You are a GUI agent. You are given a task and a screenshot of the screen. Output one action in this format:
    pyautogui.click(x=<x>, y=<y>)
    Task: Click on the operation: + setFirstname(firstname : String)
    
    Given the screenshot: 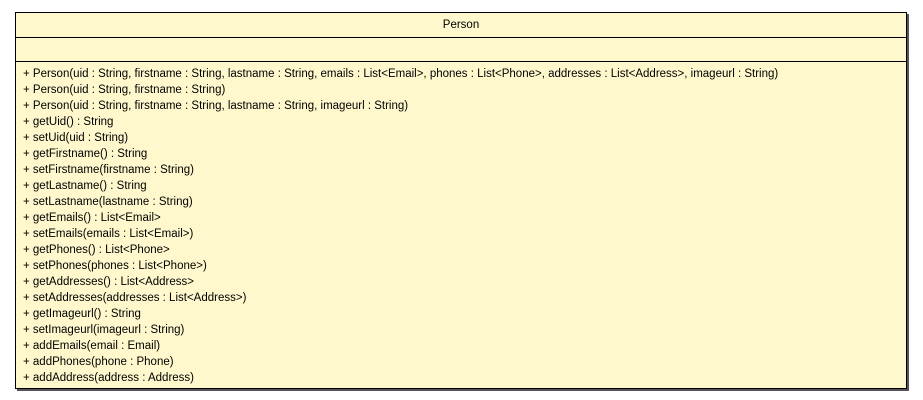 What is the action you would take?
    pyautogui.click(x=108, y=170)
    